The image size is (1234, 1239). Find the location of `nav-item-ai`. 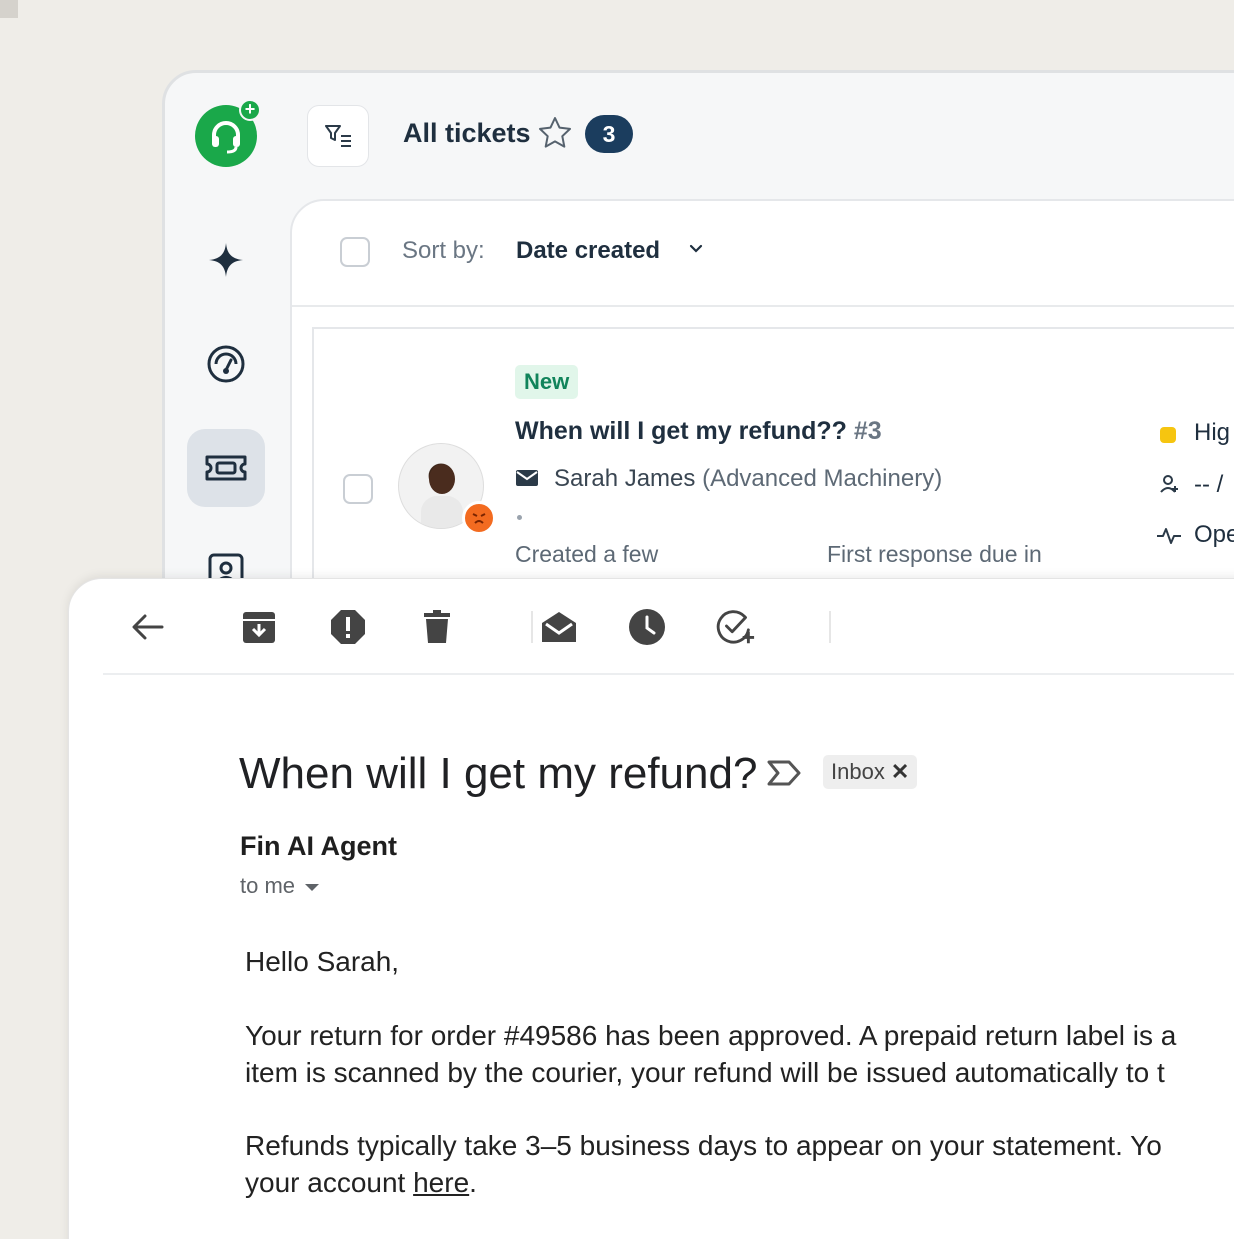

nav-item-ai is located at coordinates (226, 260).